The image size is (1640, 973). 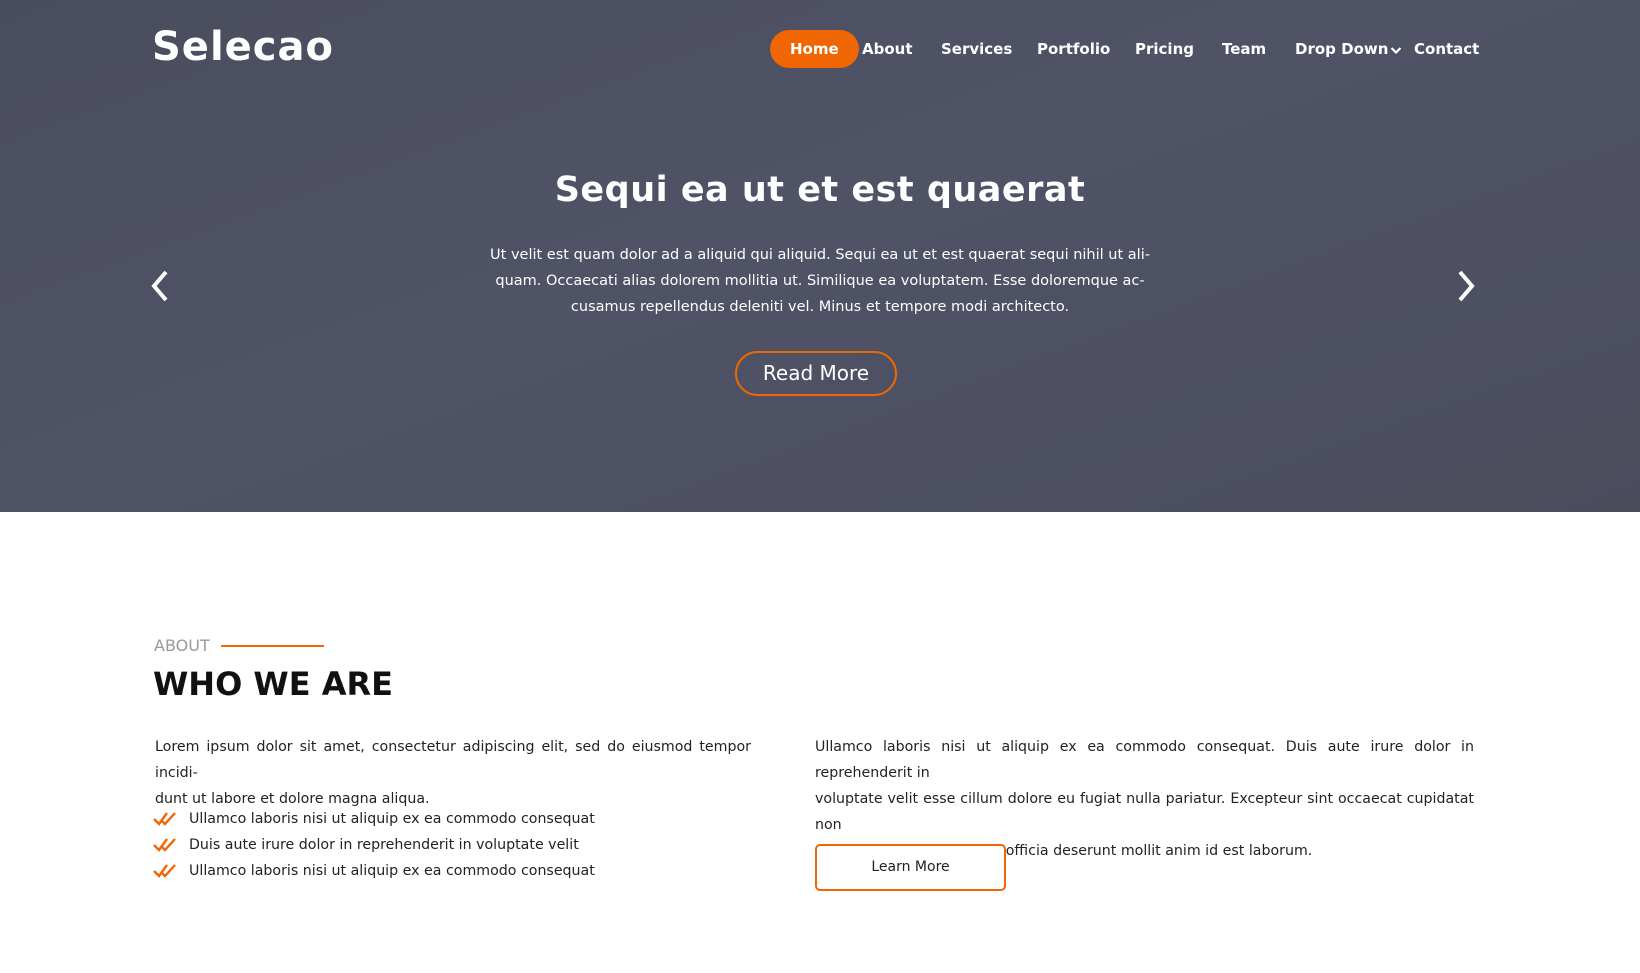 What do you see at coordinates (976, 49) in the screenshot?
I see `nav-item-services: Services` at bounding box center [976, 49].